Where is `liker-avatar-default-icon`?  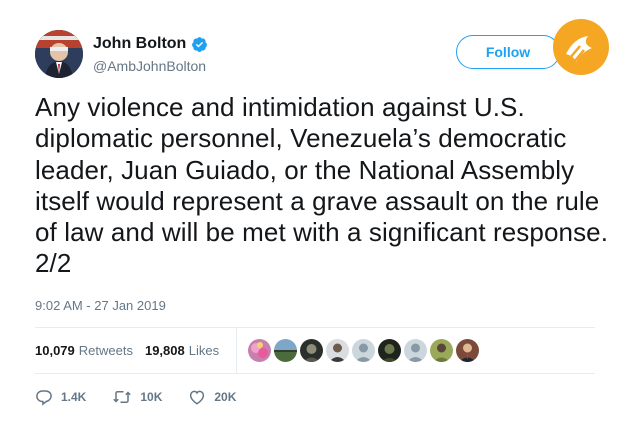 liker-avatar-default-icon is located at coordinates (363, 350).